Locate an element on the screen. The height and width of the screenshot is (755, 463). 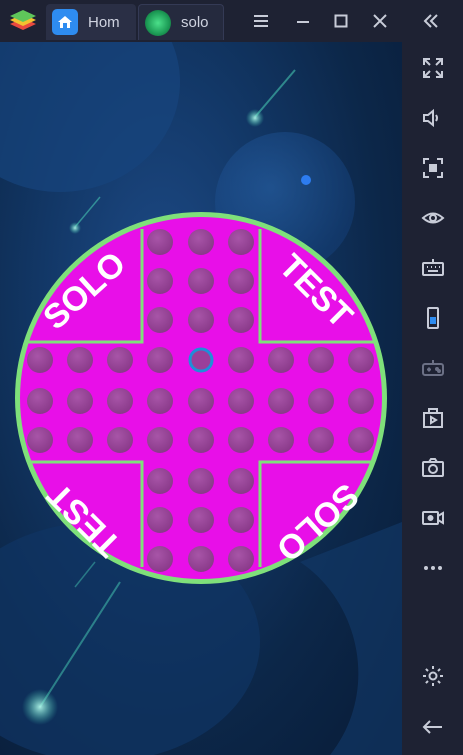
phone-rotate-icon is located at coordinates (433, 318).